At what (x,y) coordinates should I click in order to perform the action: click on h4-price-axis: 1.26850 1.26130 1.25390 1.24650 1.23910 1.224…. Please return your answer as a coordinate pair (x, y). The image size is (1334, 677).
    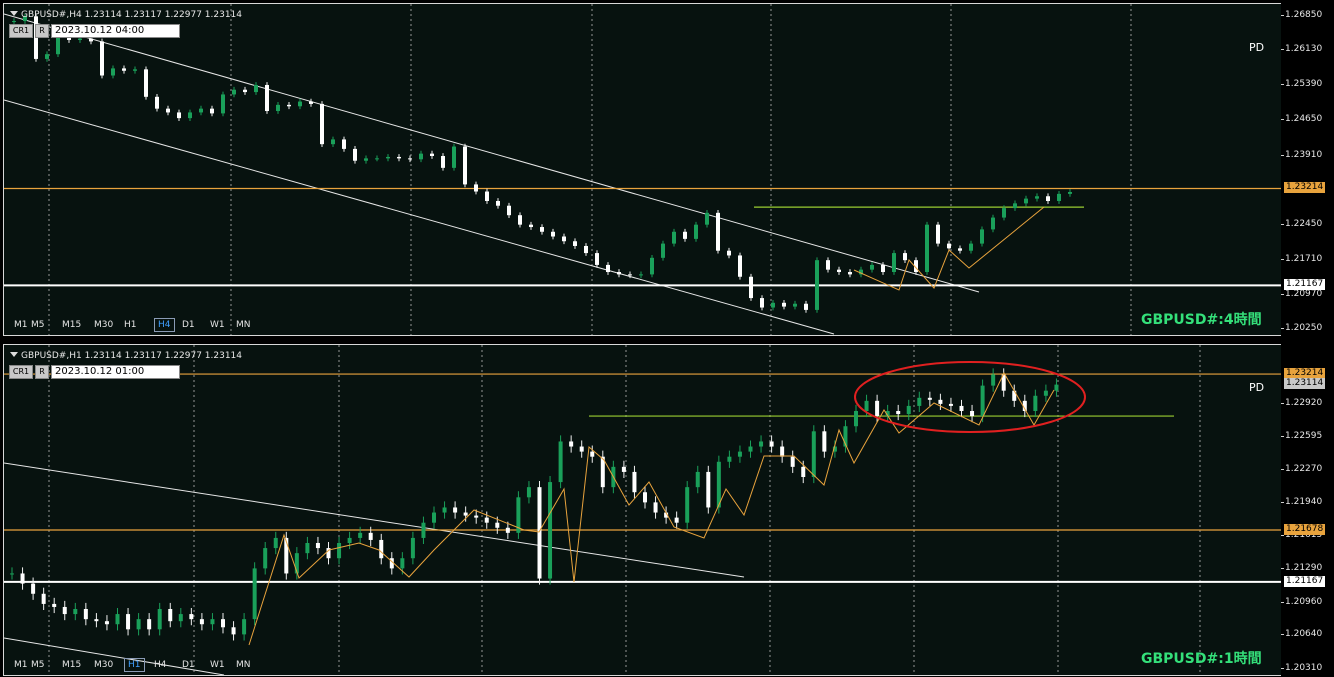
    Looking at the image, I should click on (1307, 168).